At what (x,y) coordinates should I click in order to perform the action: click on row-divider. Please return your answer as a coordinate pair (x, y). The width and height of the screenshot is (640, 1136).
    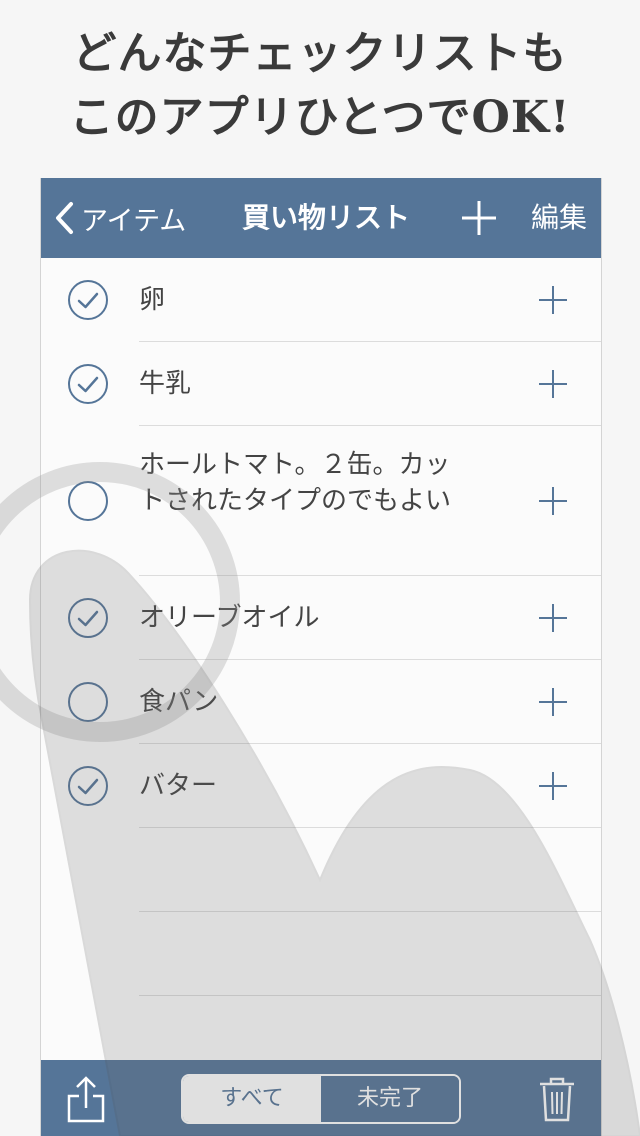
    Looking at the image, I should click on (370, 995).